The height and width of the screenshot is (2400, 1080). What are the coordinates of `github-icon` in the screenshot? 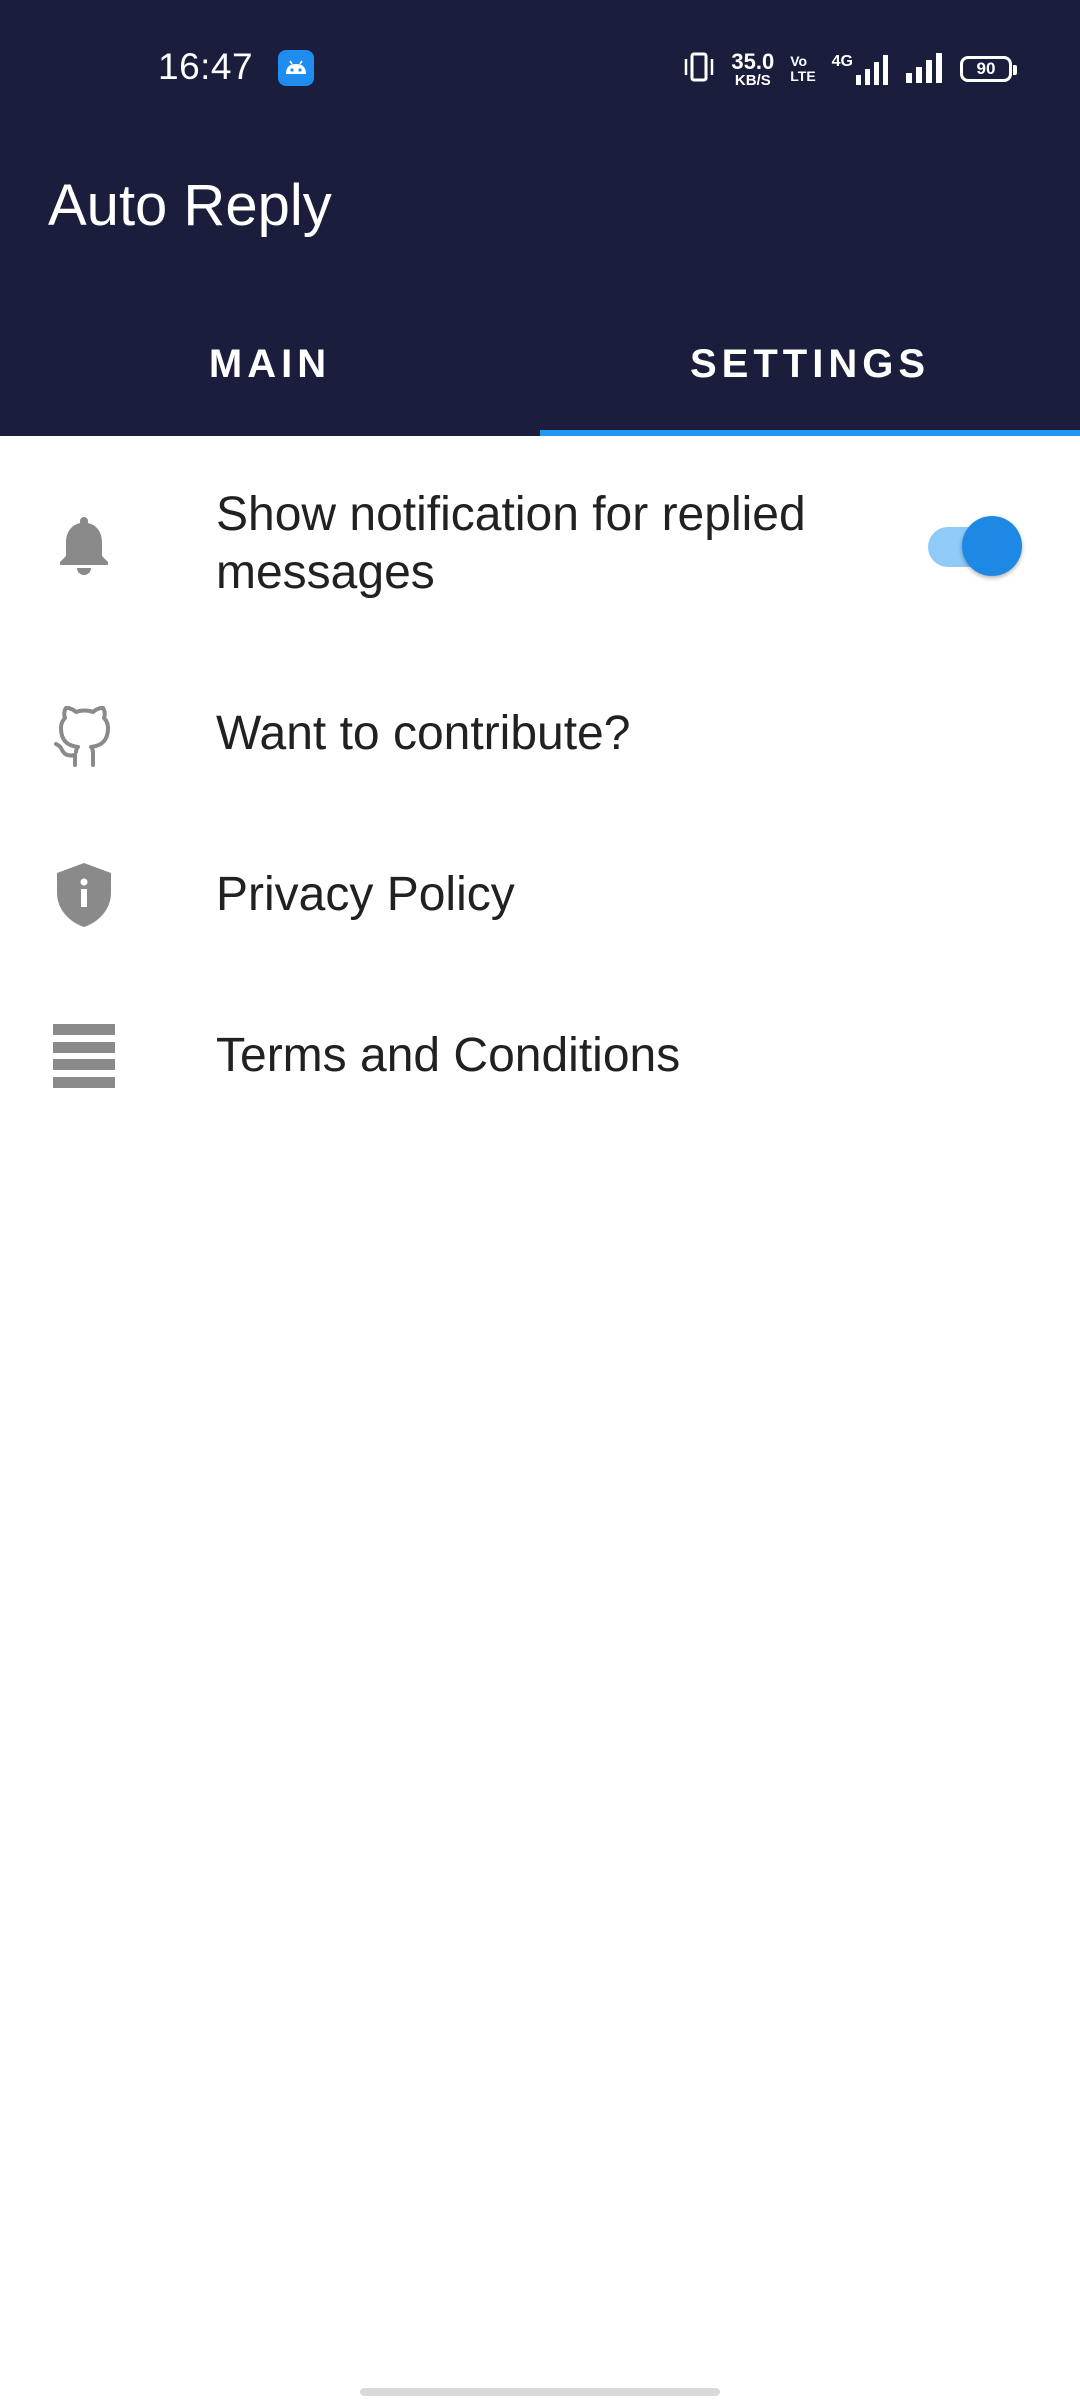 It's located at (84, 734).